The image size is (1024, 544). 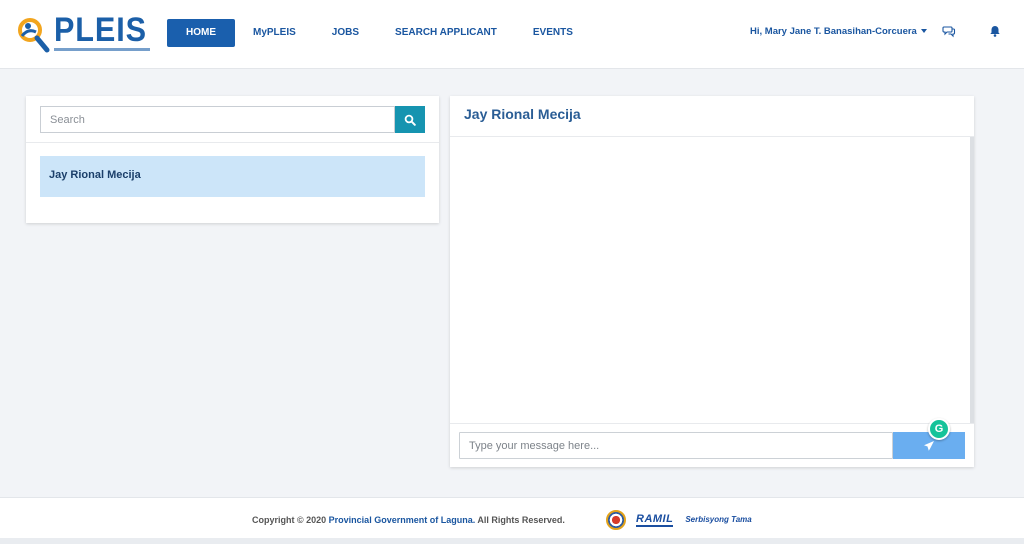 What do you see at coordinates (995, 31) in the screenshot?
I see `bell-icon` at bounding box center [995, 31].